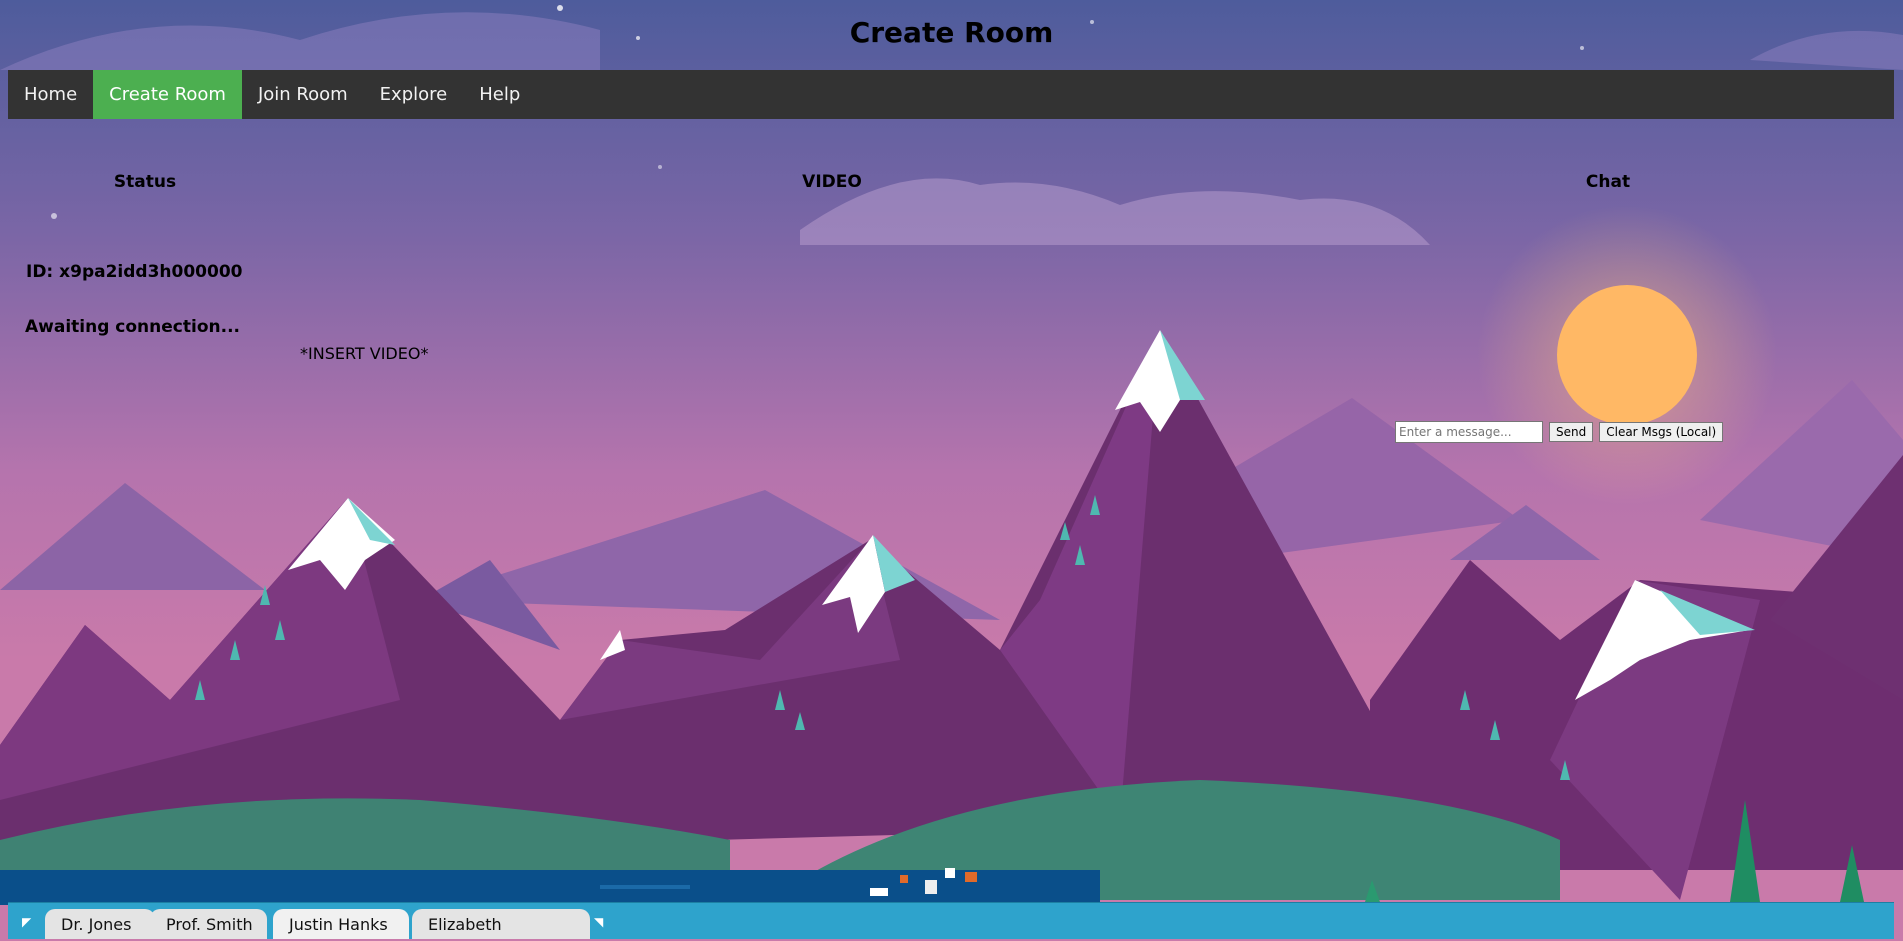  Describe the element at coordinates (167, 94) in the screenshot. I see `nav-create-room-link: Create Room` at that location.